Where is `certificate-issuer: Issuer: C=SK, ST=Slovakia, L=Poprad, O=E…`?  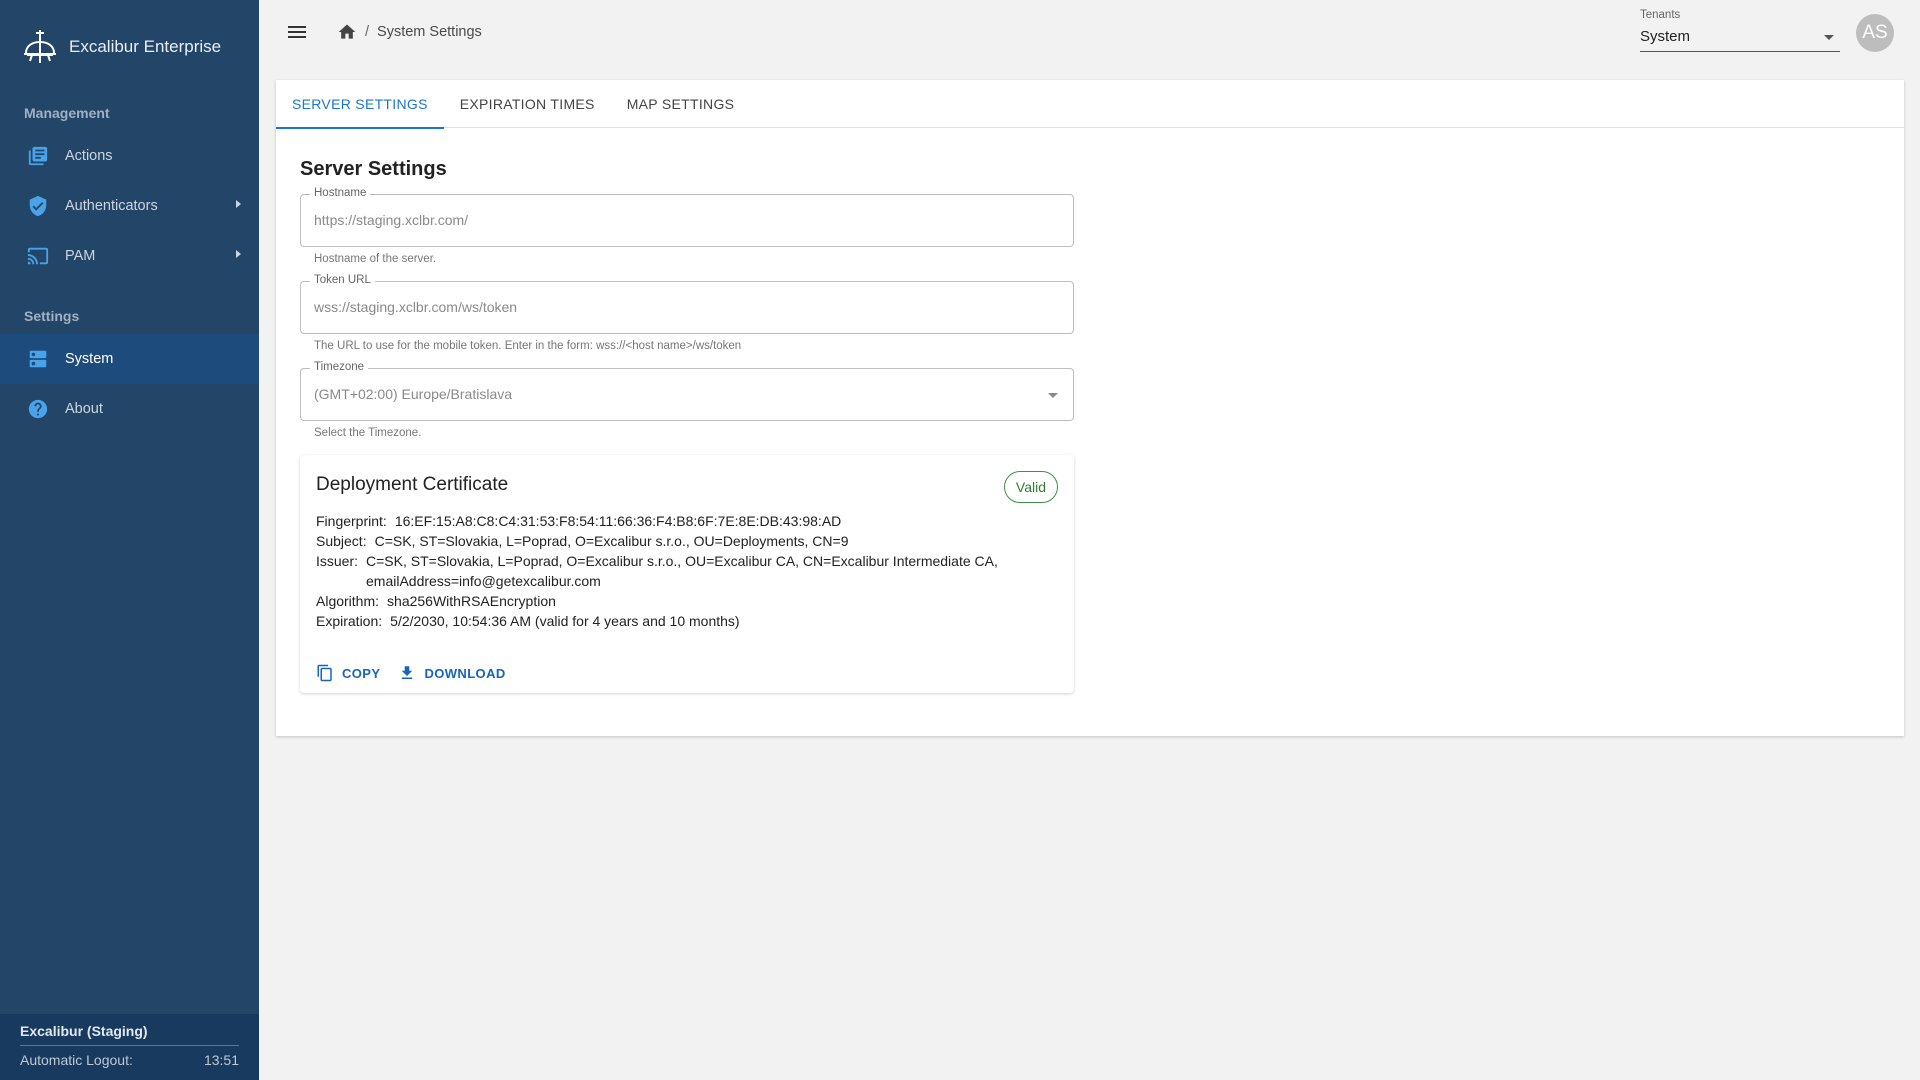 certificate-issuer: Issuer: C=SK, ST=Slovakia, L=Poprad, O=E… is located at coordinates (676, 571).